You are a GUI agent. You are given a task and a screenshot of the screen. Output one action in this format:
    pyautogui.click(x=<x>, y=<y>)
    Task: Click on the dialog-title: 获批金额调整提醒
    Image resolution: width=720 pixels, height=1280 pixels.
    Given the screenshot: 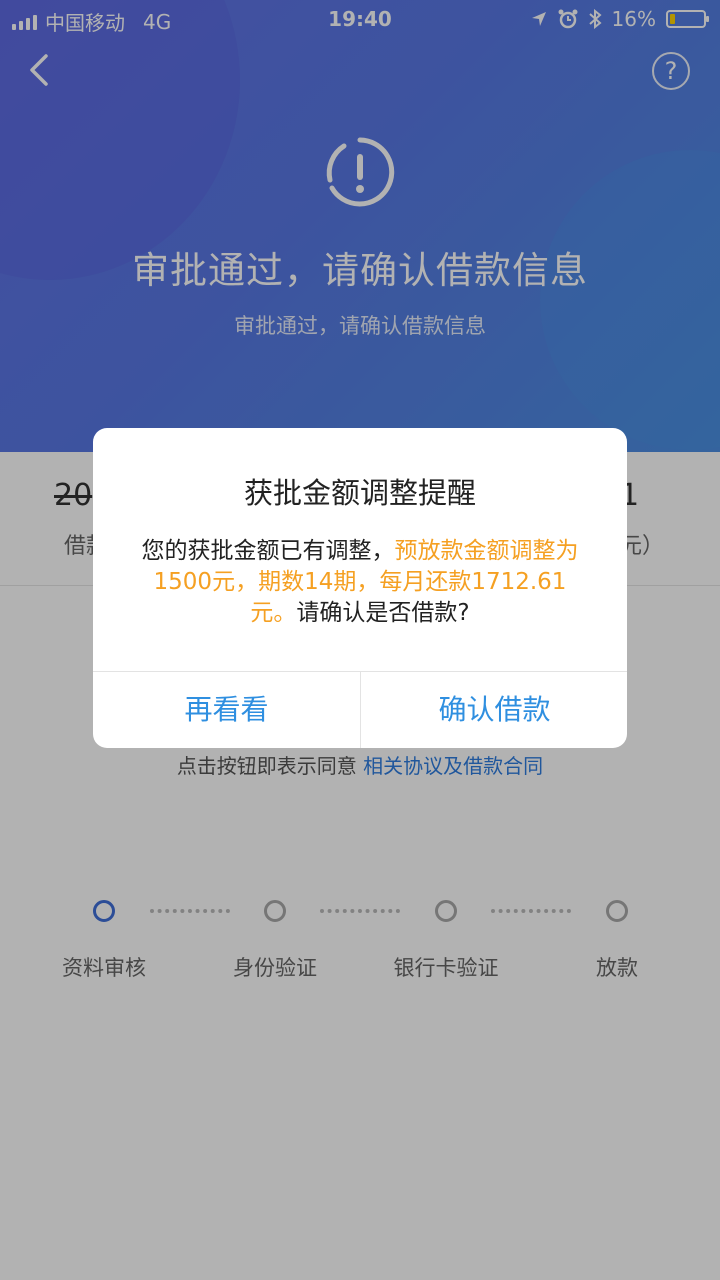 What is the action you would take?
    pyautogui.click(x=359, y=493)
    